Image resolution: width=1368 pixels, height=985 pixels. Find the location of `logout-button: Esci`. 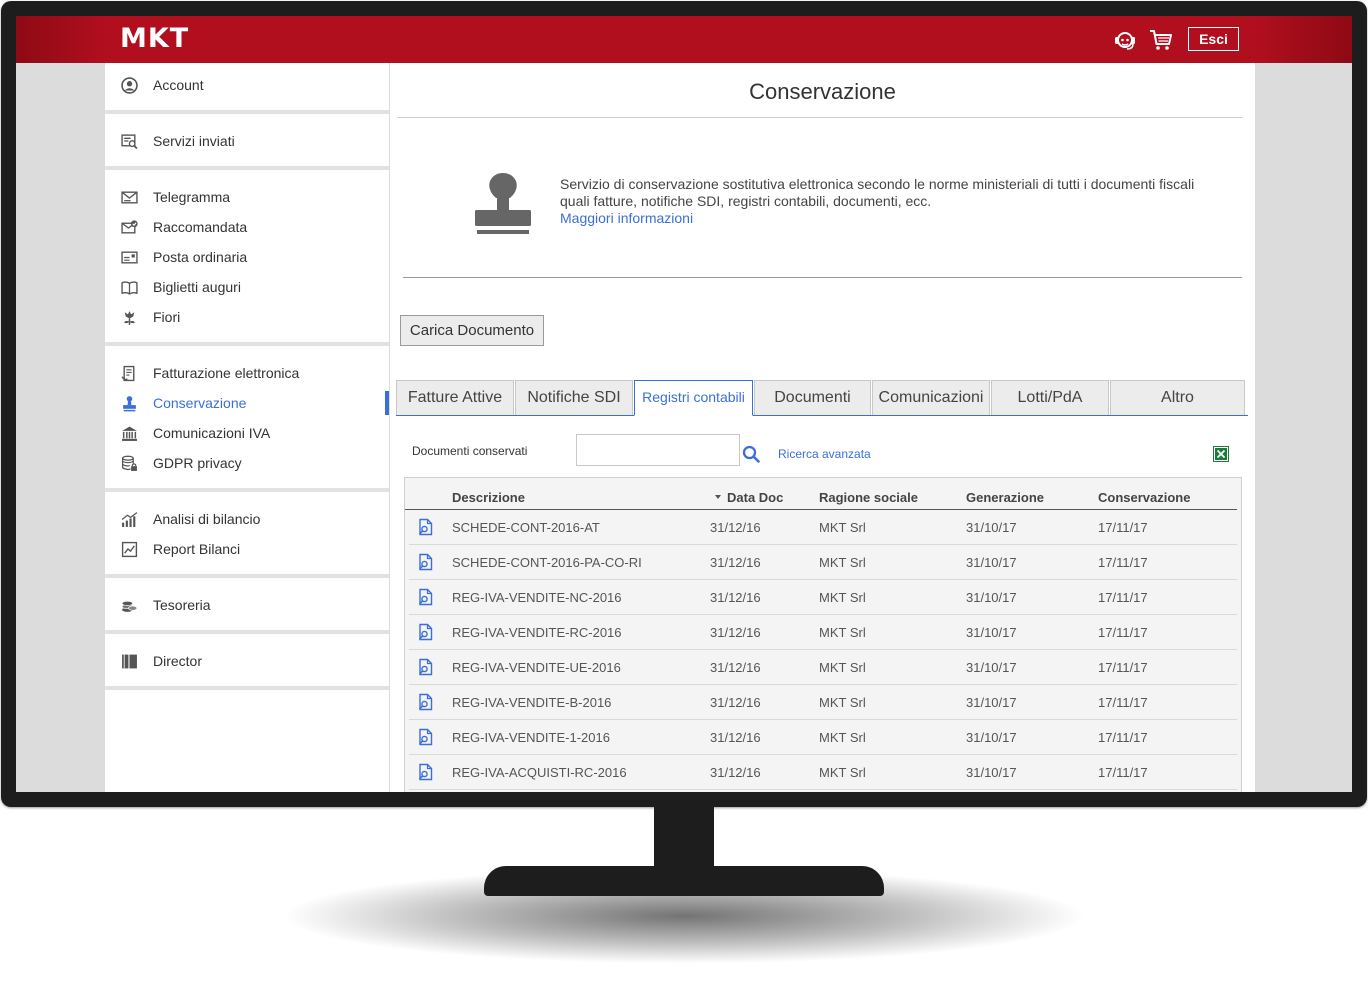

logout-button: Esci is located at coordinates (1213, 39).